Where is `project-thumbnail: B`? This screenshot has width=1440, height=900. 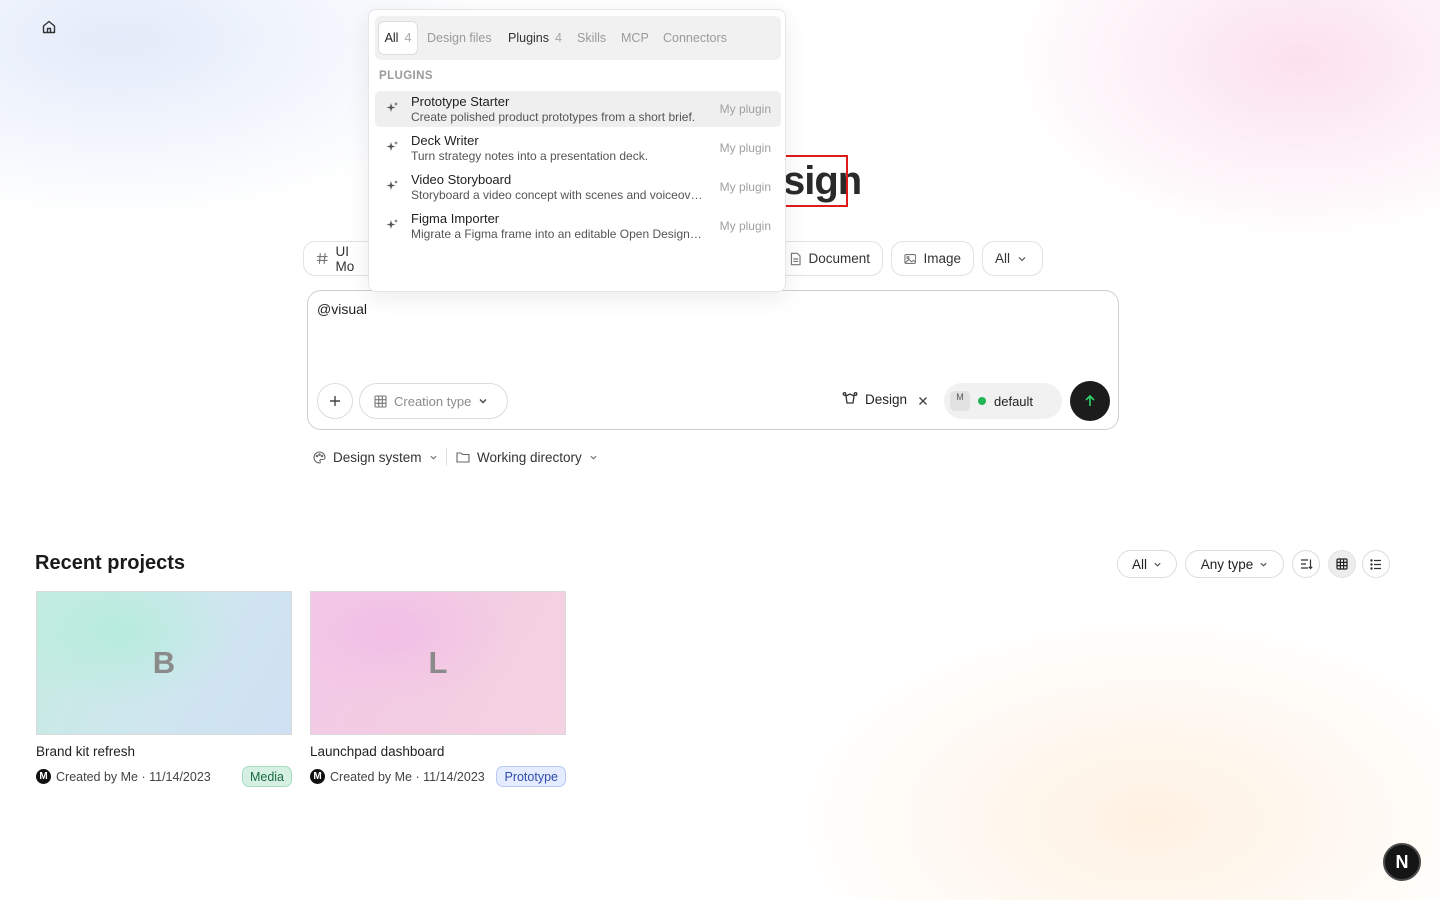
project-thumbnail: B is located at coordinates (164, 663).